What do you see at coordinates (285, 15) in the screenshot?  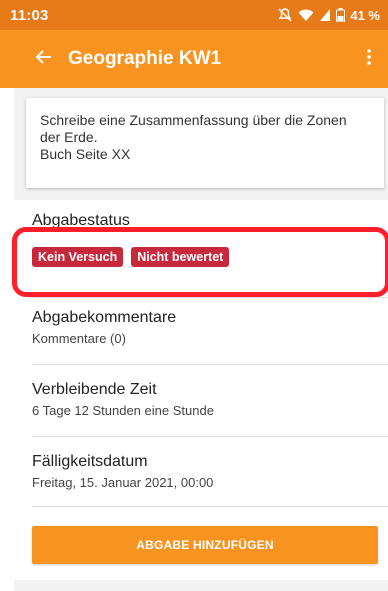 I see `mute-icon` at bounding box center [285, 15].